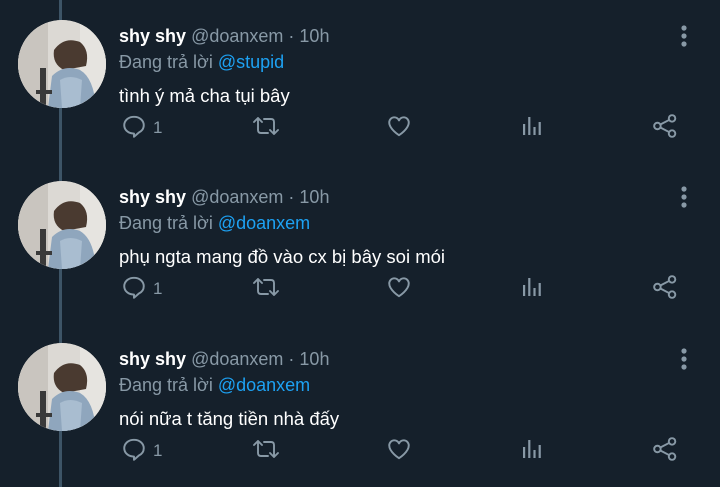 The width and height of the screenshot is (720, 487). I want to click on replying-to: Đang trả lời @stupid, so click(201, 62).